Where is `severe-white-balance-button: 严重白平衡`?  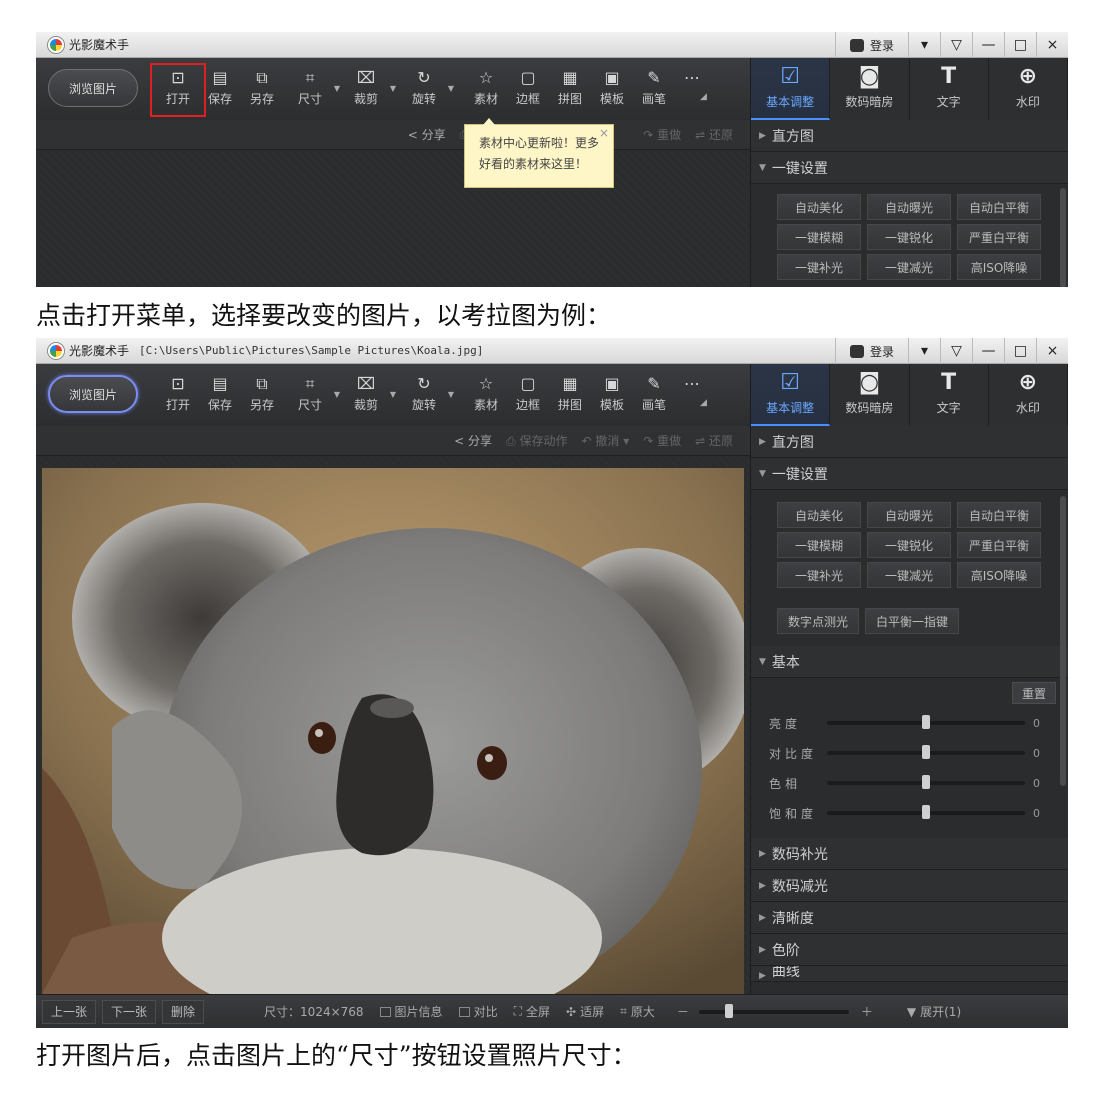 severe-white-balance-button: 严重白平衡 is located at coordinates (999, 545).